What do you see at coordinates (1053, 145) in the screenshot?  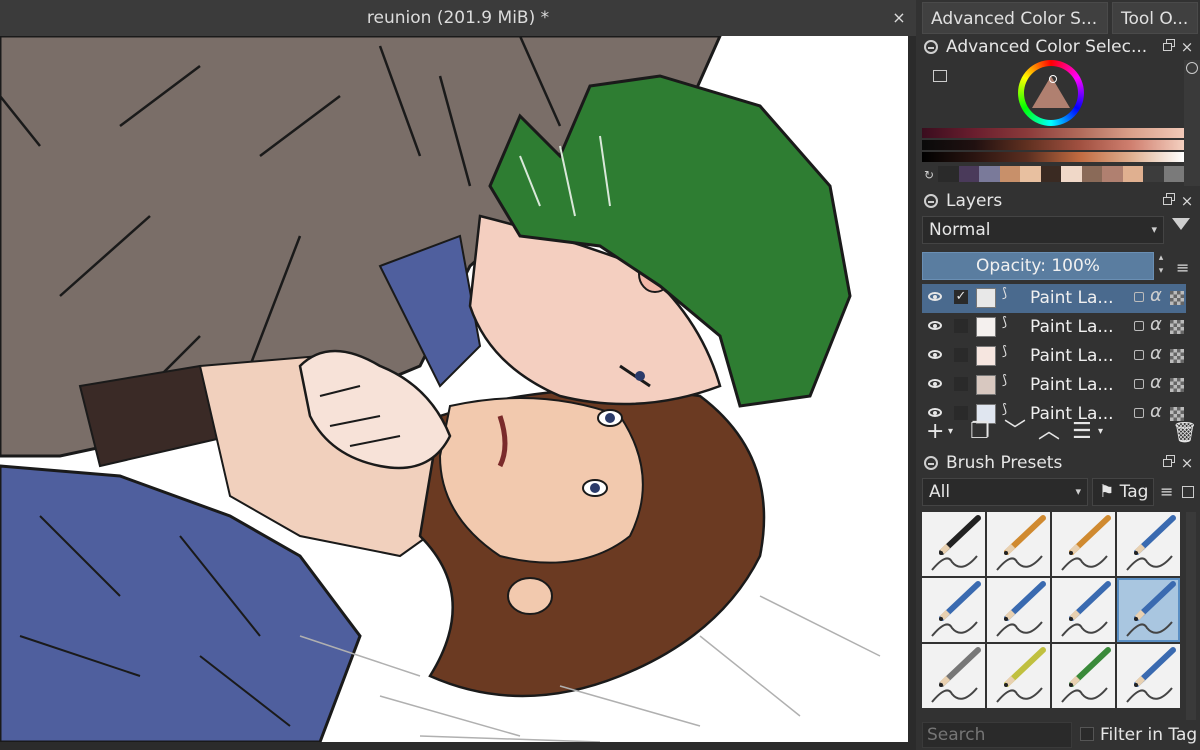 I see `color-gradient-bar` at bounding box center [1053, 145].